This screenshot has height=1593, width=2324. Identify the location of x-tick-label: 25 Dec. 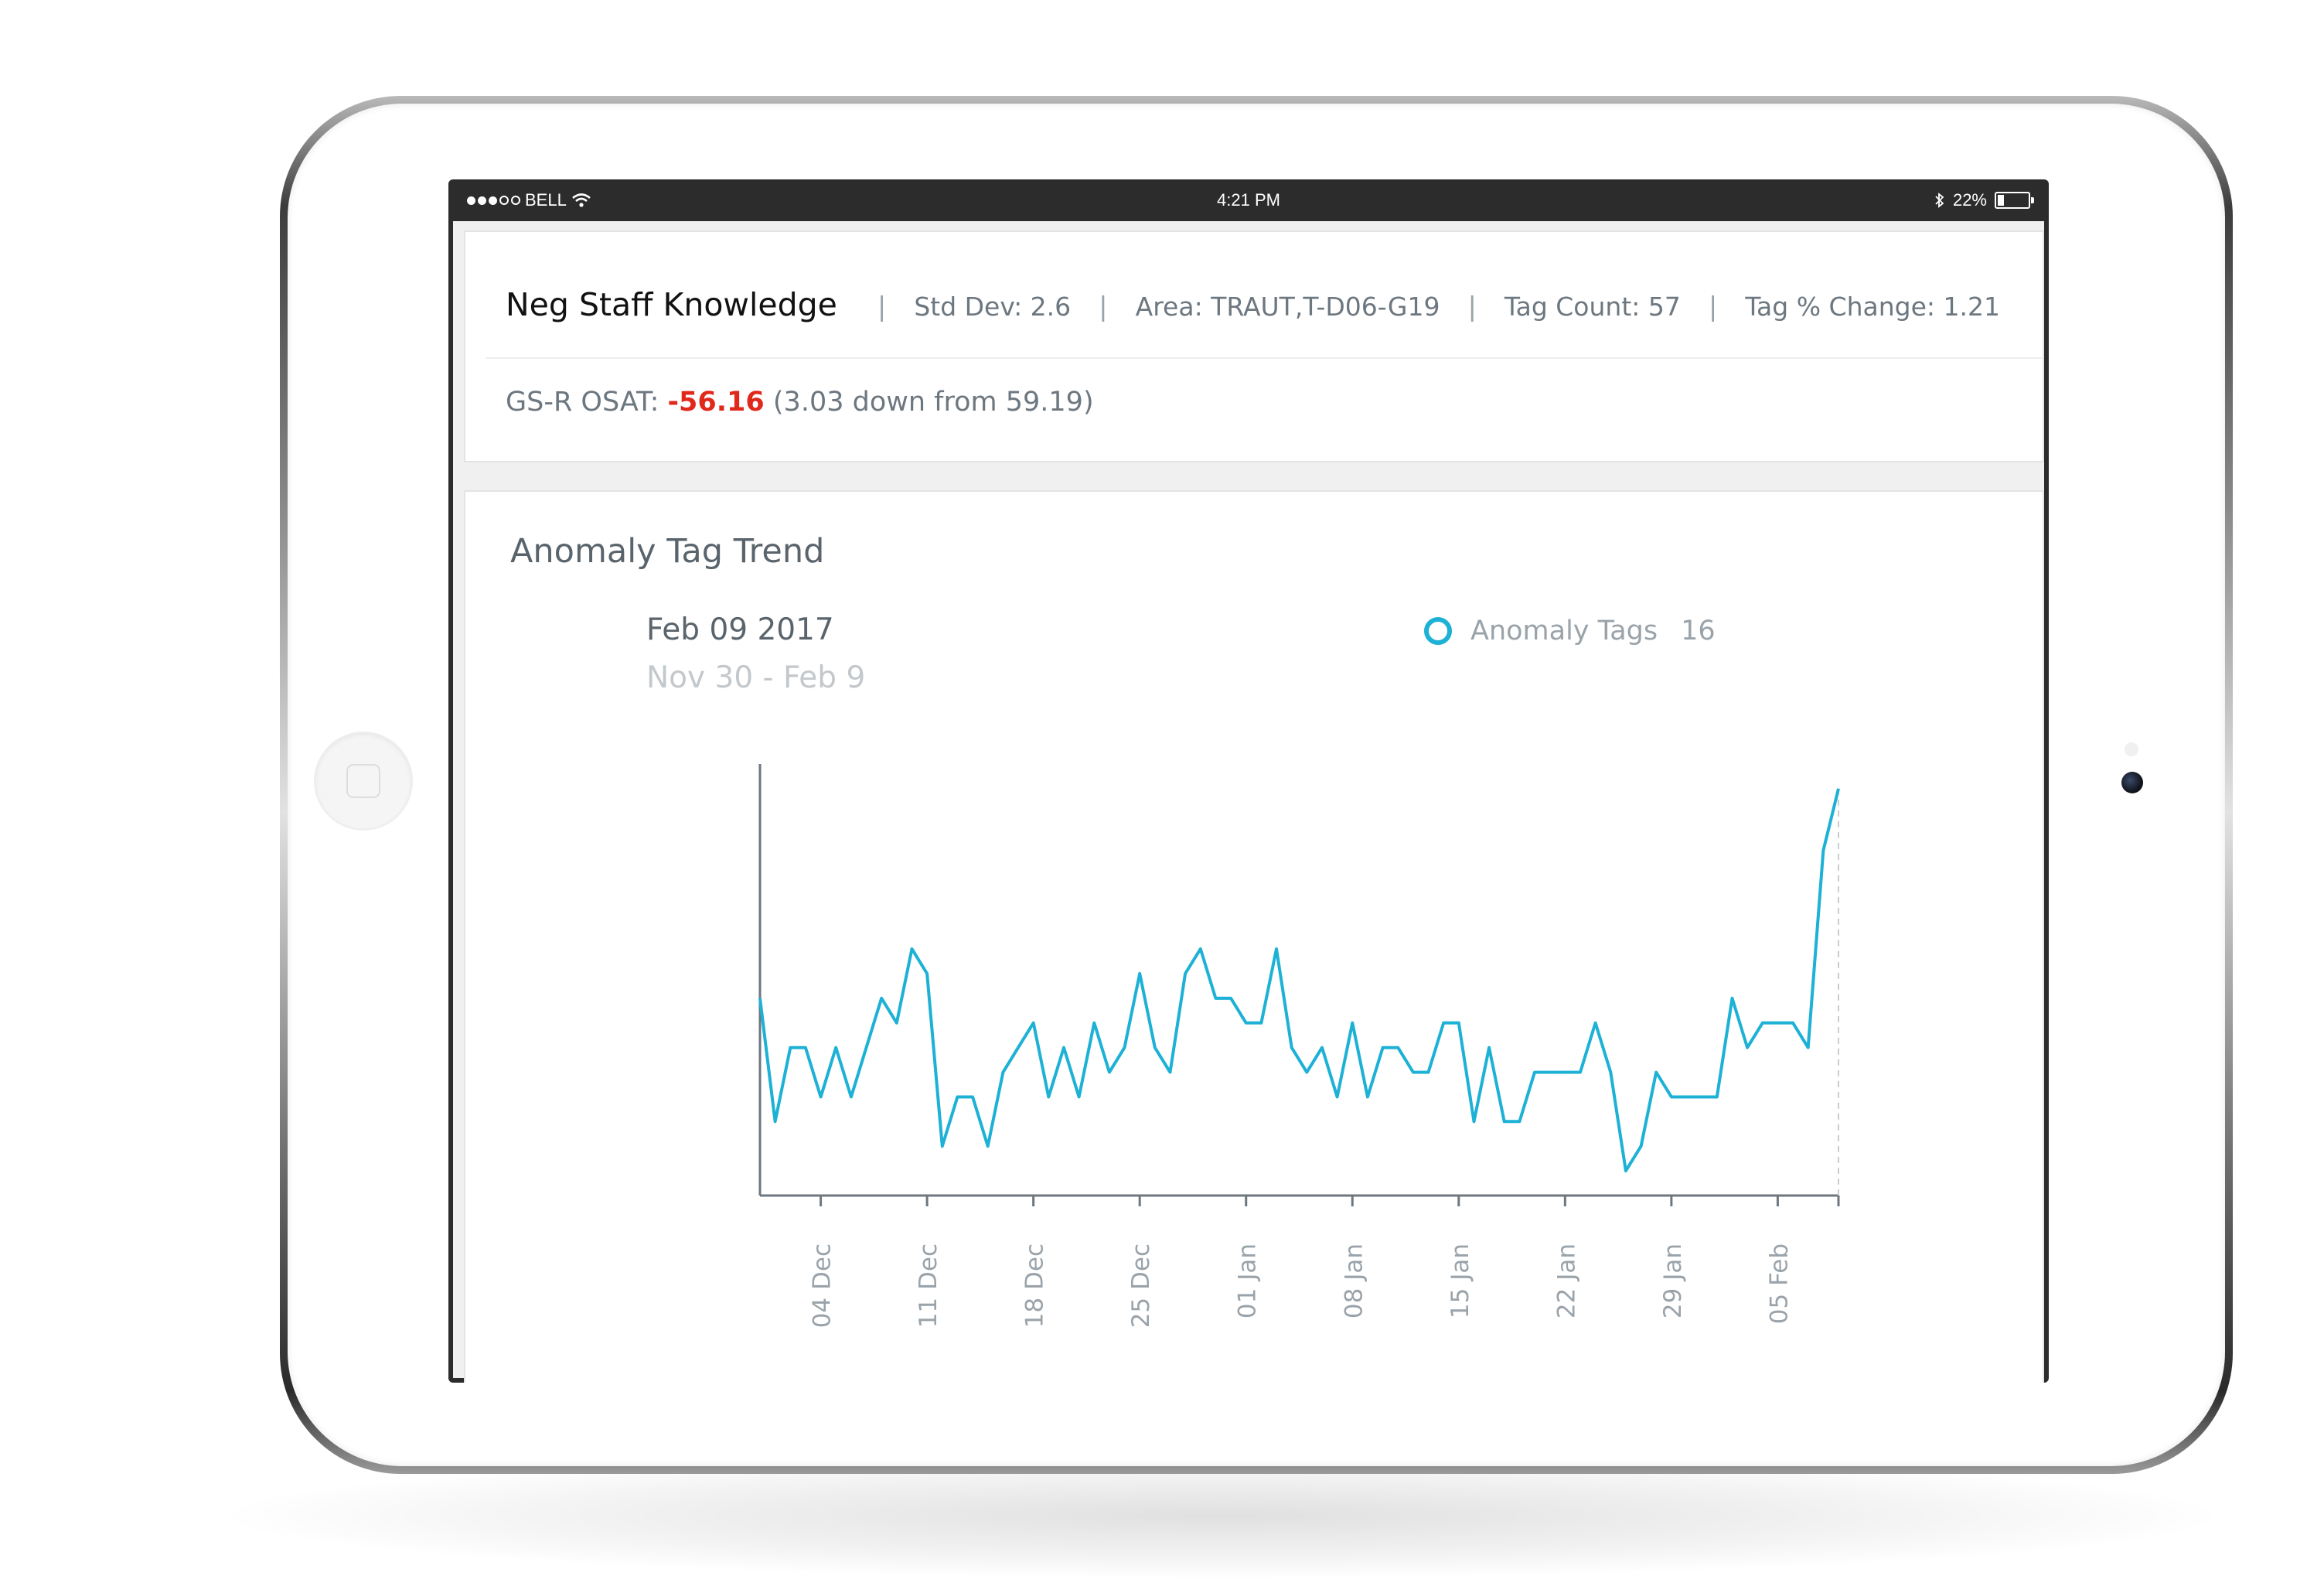
(1141, 1285).